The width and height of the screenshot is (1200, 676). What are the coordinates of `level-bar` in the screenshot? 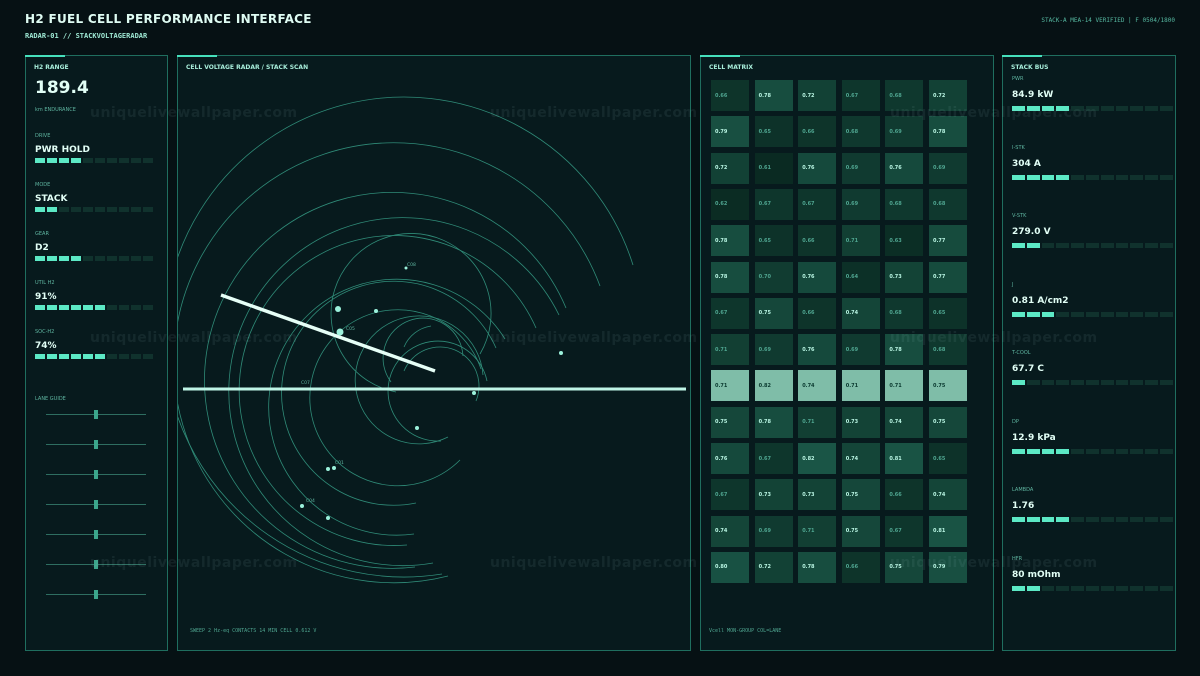 It's located at (94, 209).